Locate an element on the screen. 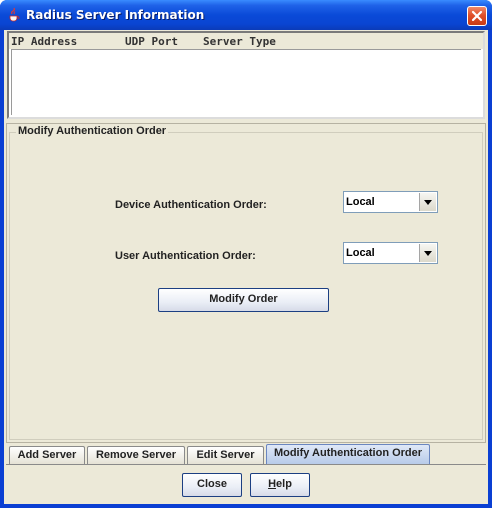  device-auth-order-label: Device Authentication Order: is located at coordinates (191, 205).